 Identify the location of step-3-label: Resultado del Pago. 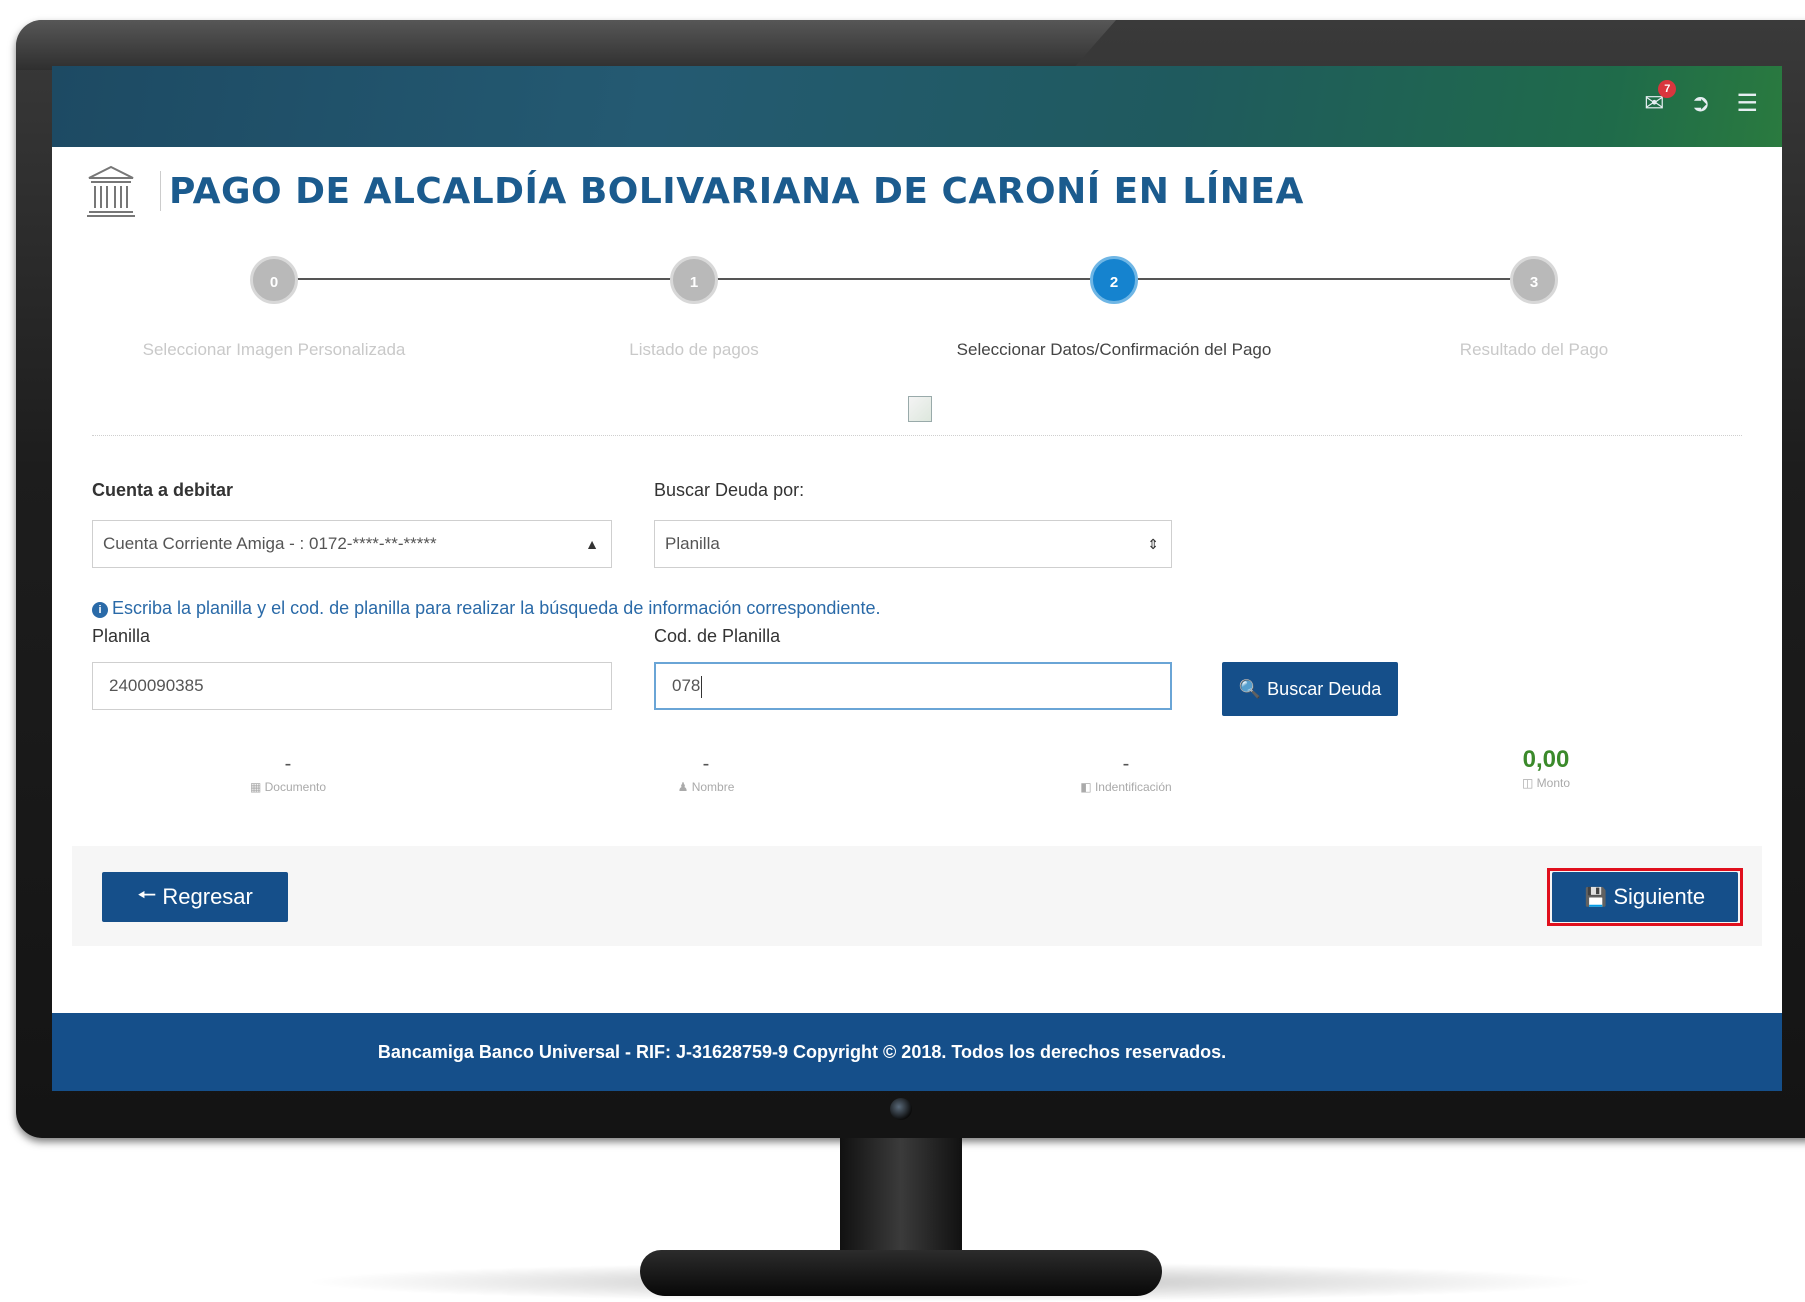
(1534, 349).